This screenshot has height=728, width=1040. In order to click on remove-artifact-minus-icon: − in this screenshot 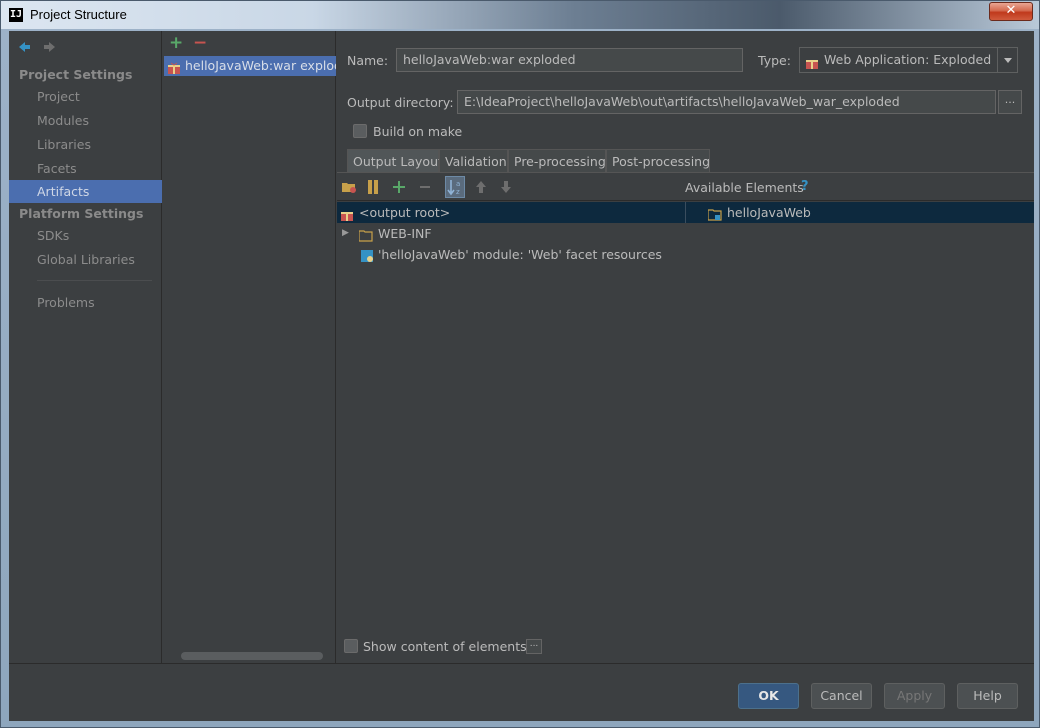, I will do `click(200, 43)`.